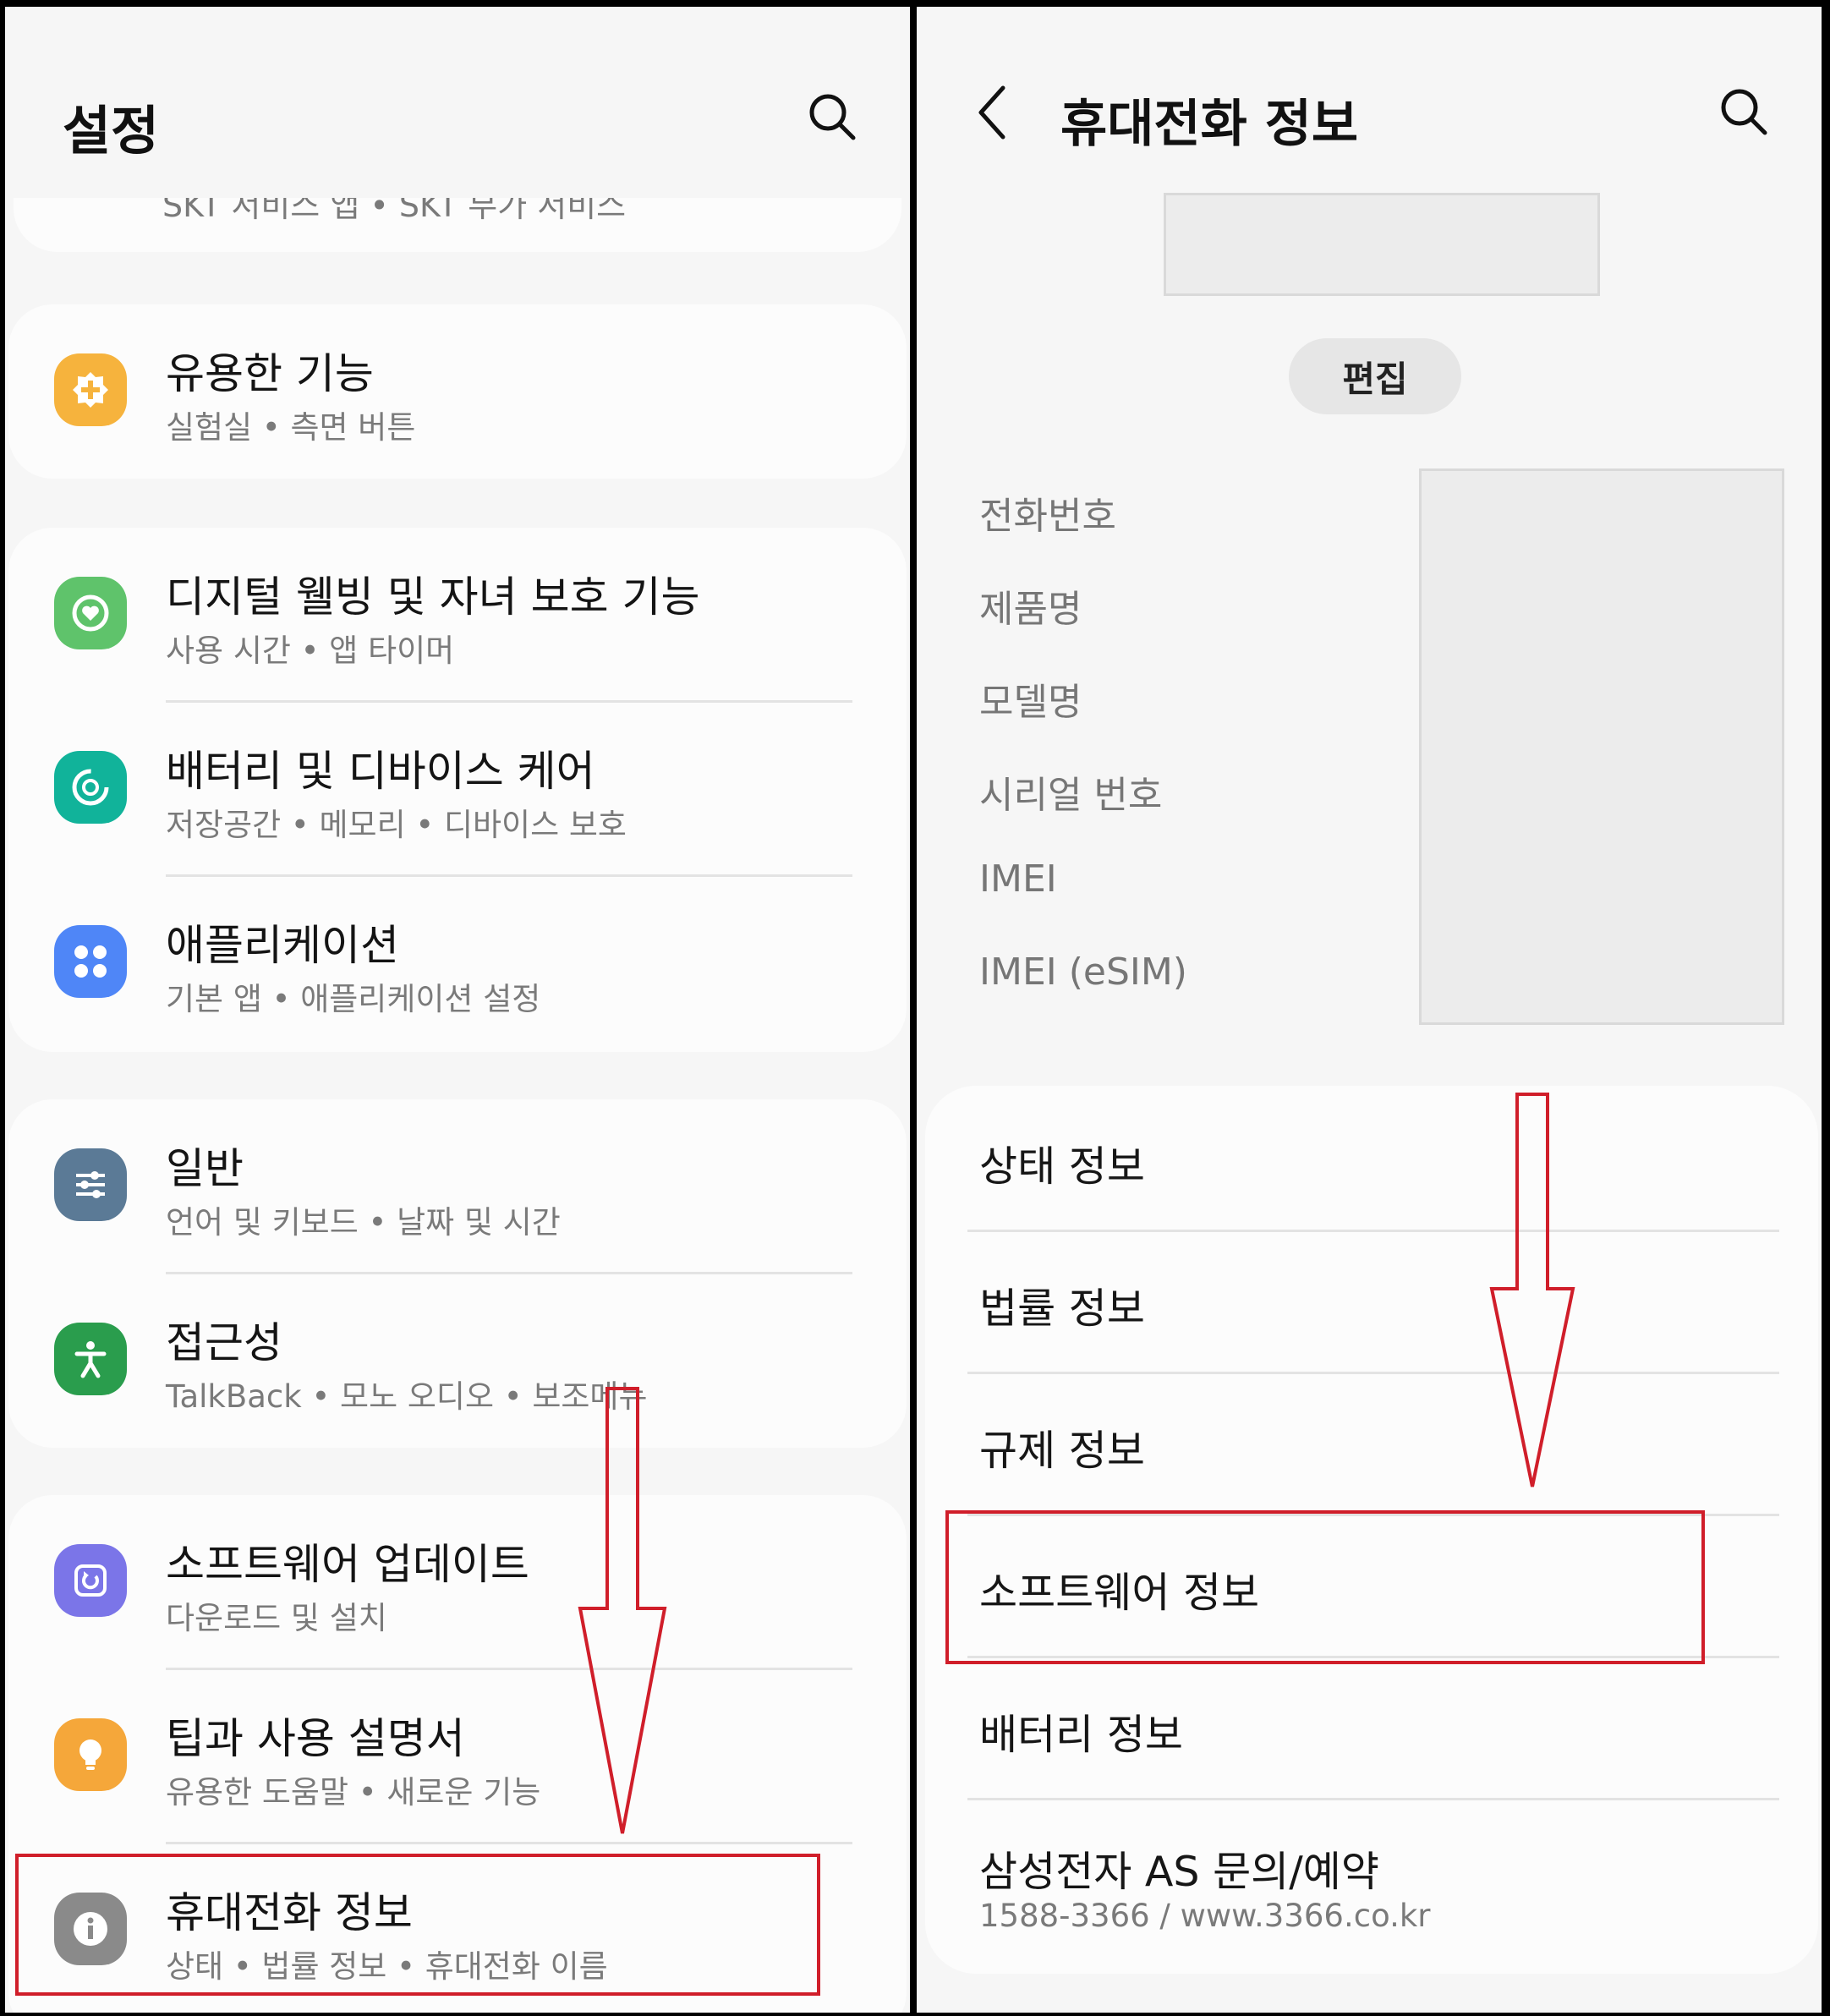 This screenshot has height=2016, width=1830. Describe the element at coordinates (91, 613) in the screenshot. I see `heart-circle-icon` at that location.